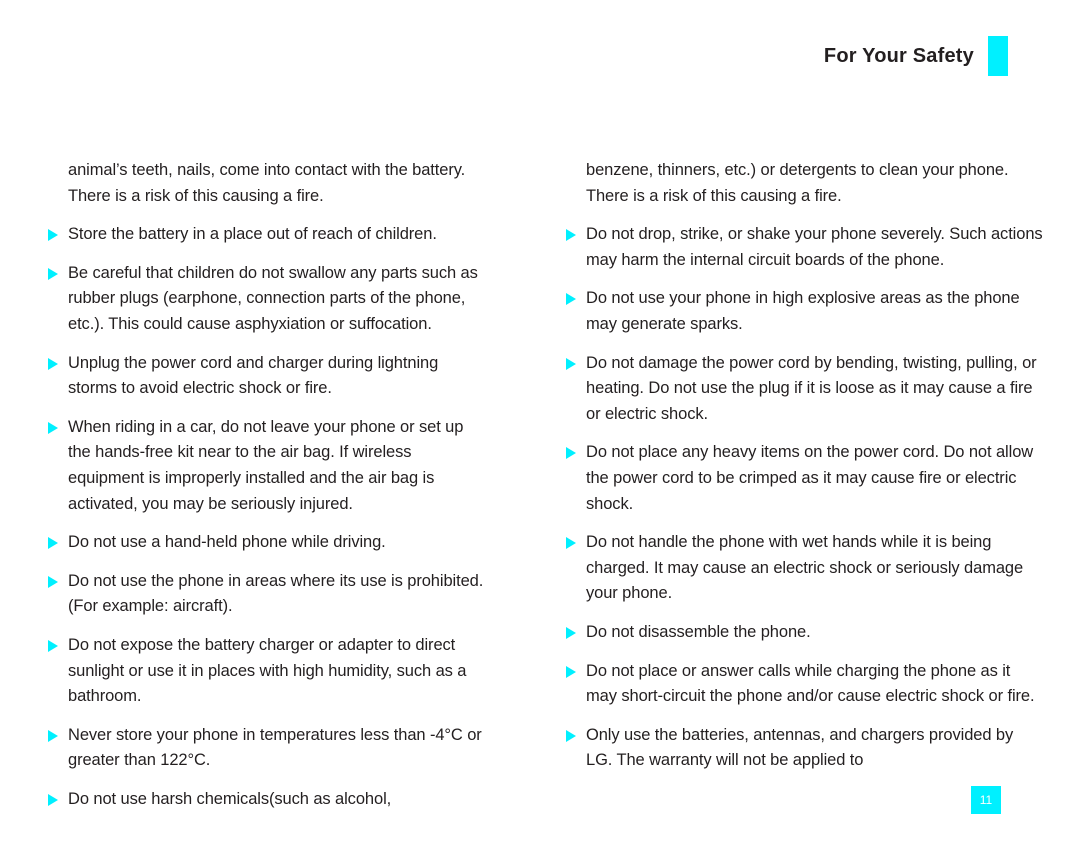 The image size is (1080, 864). What do you see at coordinates (998, 56) in the screenshot?
I see `header-accent-bar` at bounding box center [998, 56].